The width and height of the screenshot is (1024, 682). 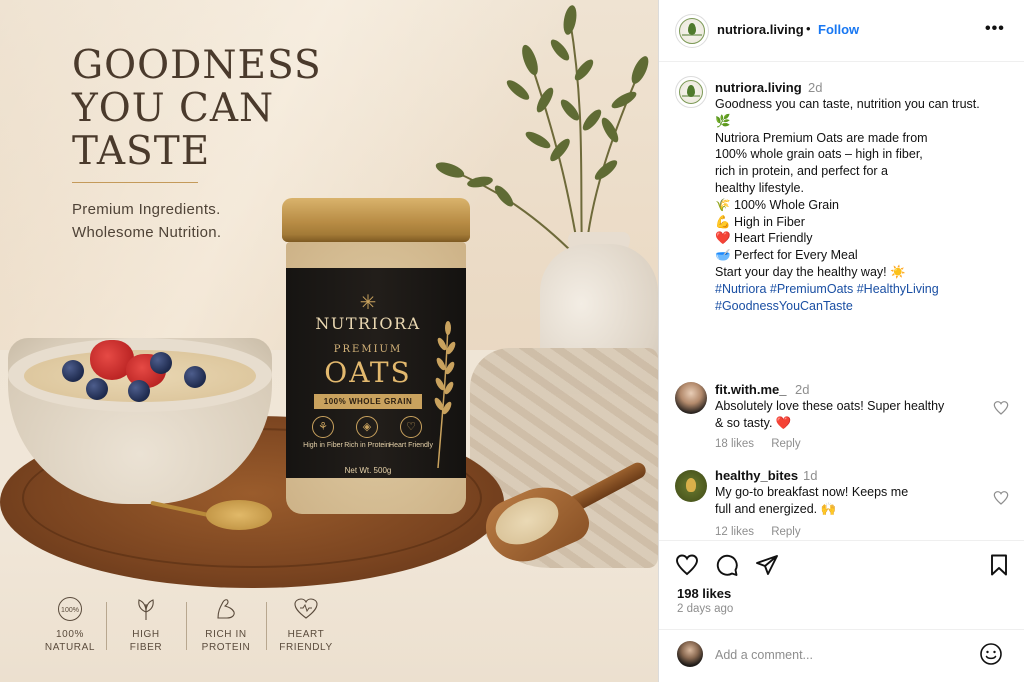 What do you see at coordinates (690, 654) in the screenshot?
I see `current-user-avatar` at bounding box center [690, 654].